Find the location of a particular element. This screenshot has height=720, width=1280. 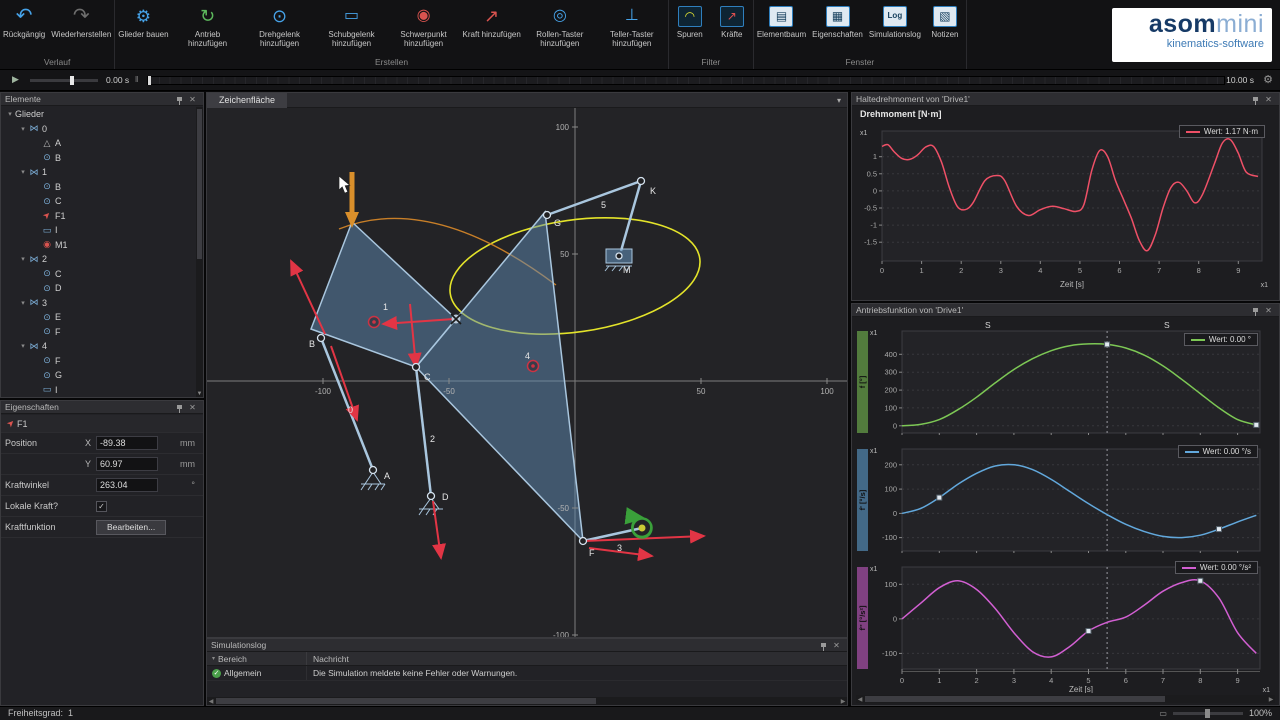

zoom-slider is located at coordinates (1207, 713).